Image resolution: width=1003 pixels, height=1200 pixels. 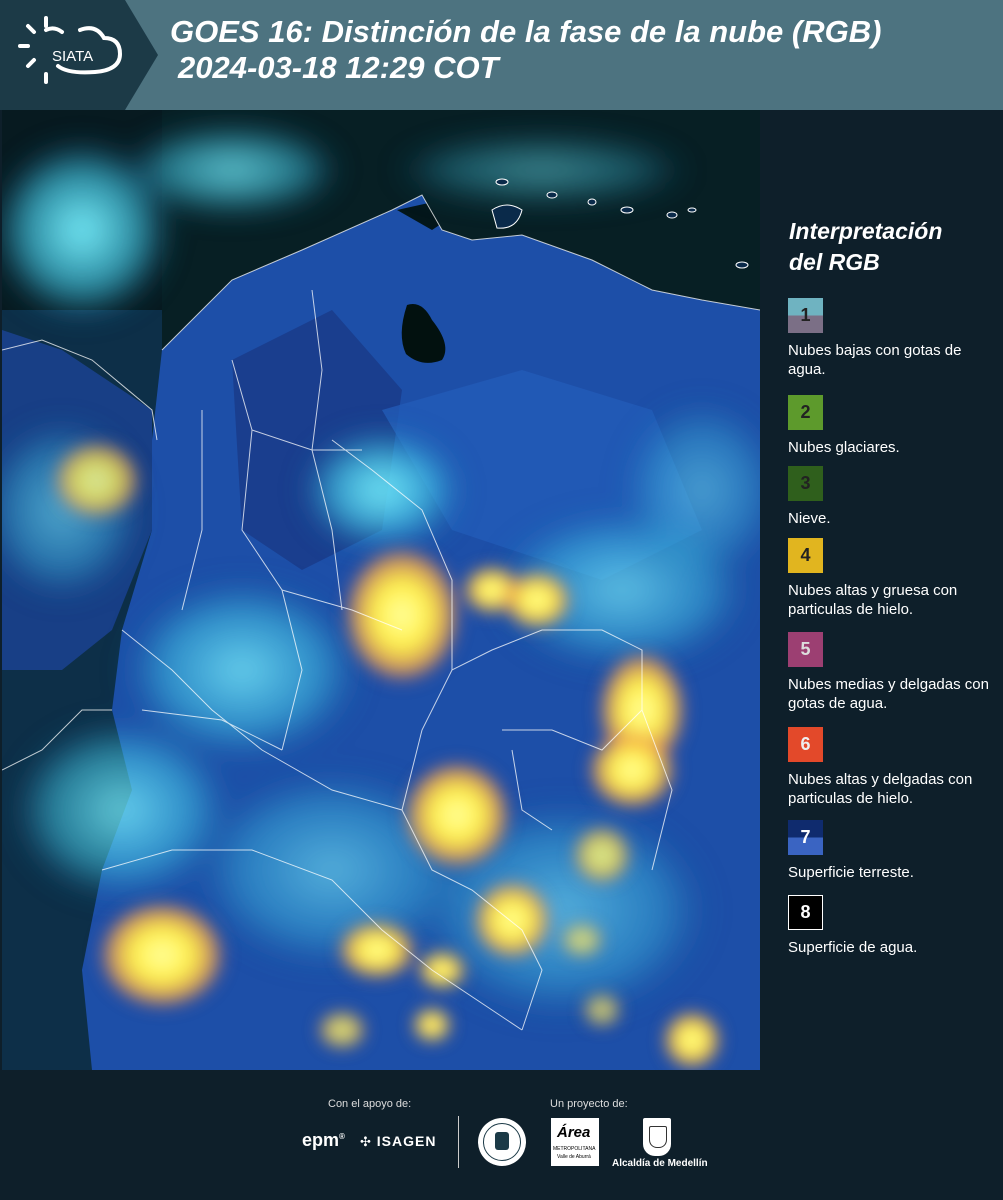 I want to click on legend-swatch-7: 7, so click(x=805, y=837).